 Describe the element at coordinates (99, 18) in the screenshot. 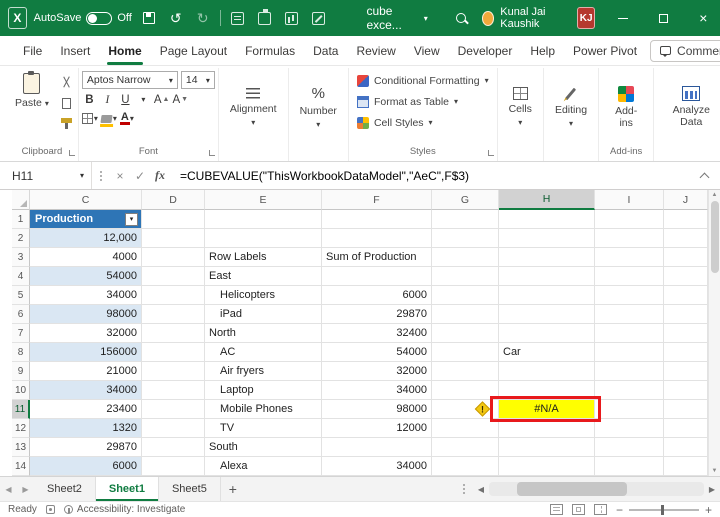

I see `autosave-switch-icon` at that location.